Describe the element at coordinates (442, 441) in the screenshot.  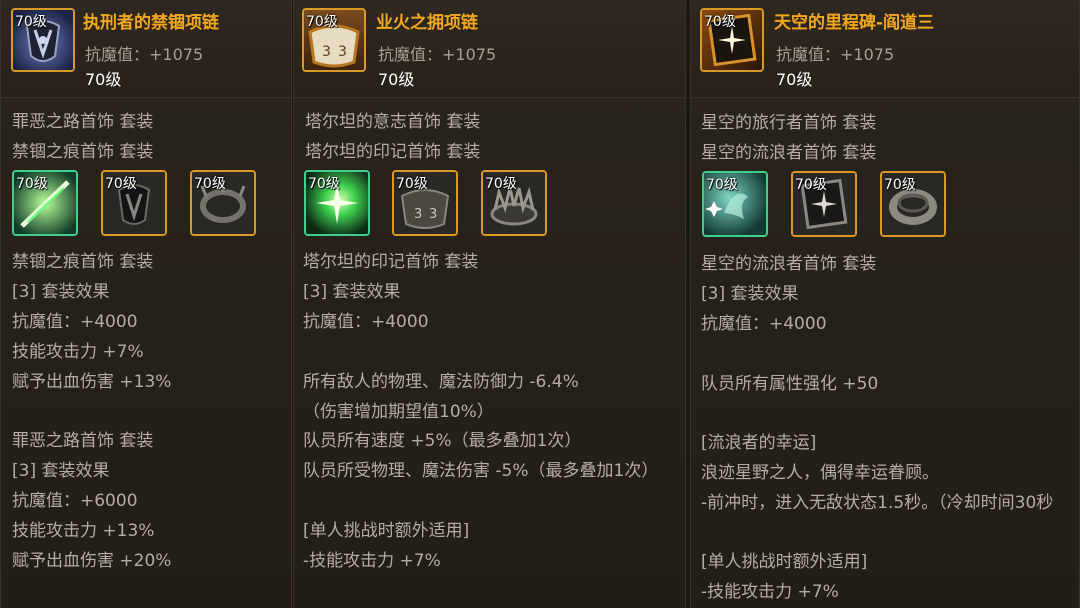
I see `set-effect-line: 队员所有速度 +5%（最多叠加1次）` at that location.